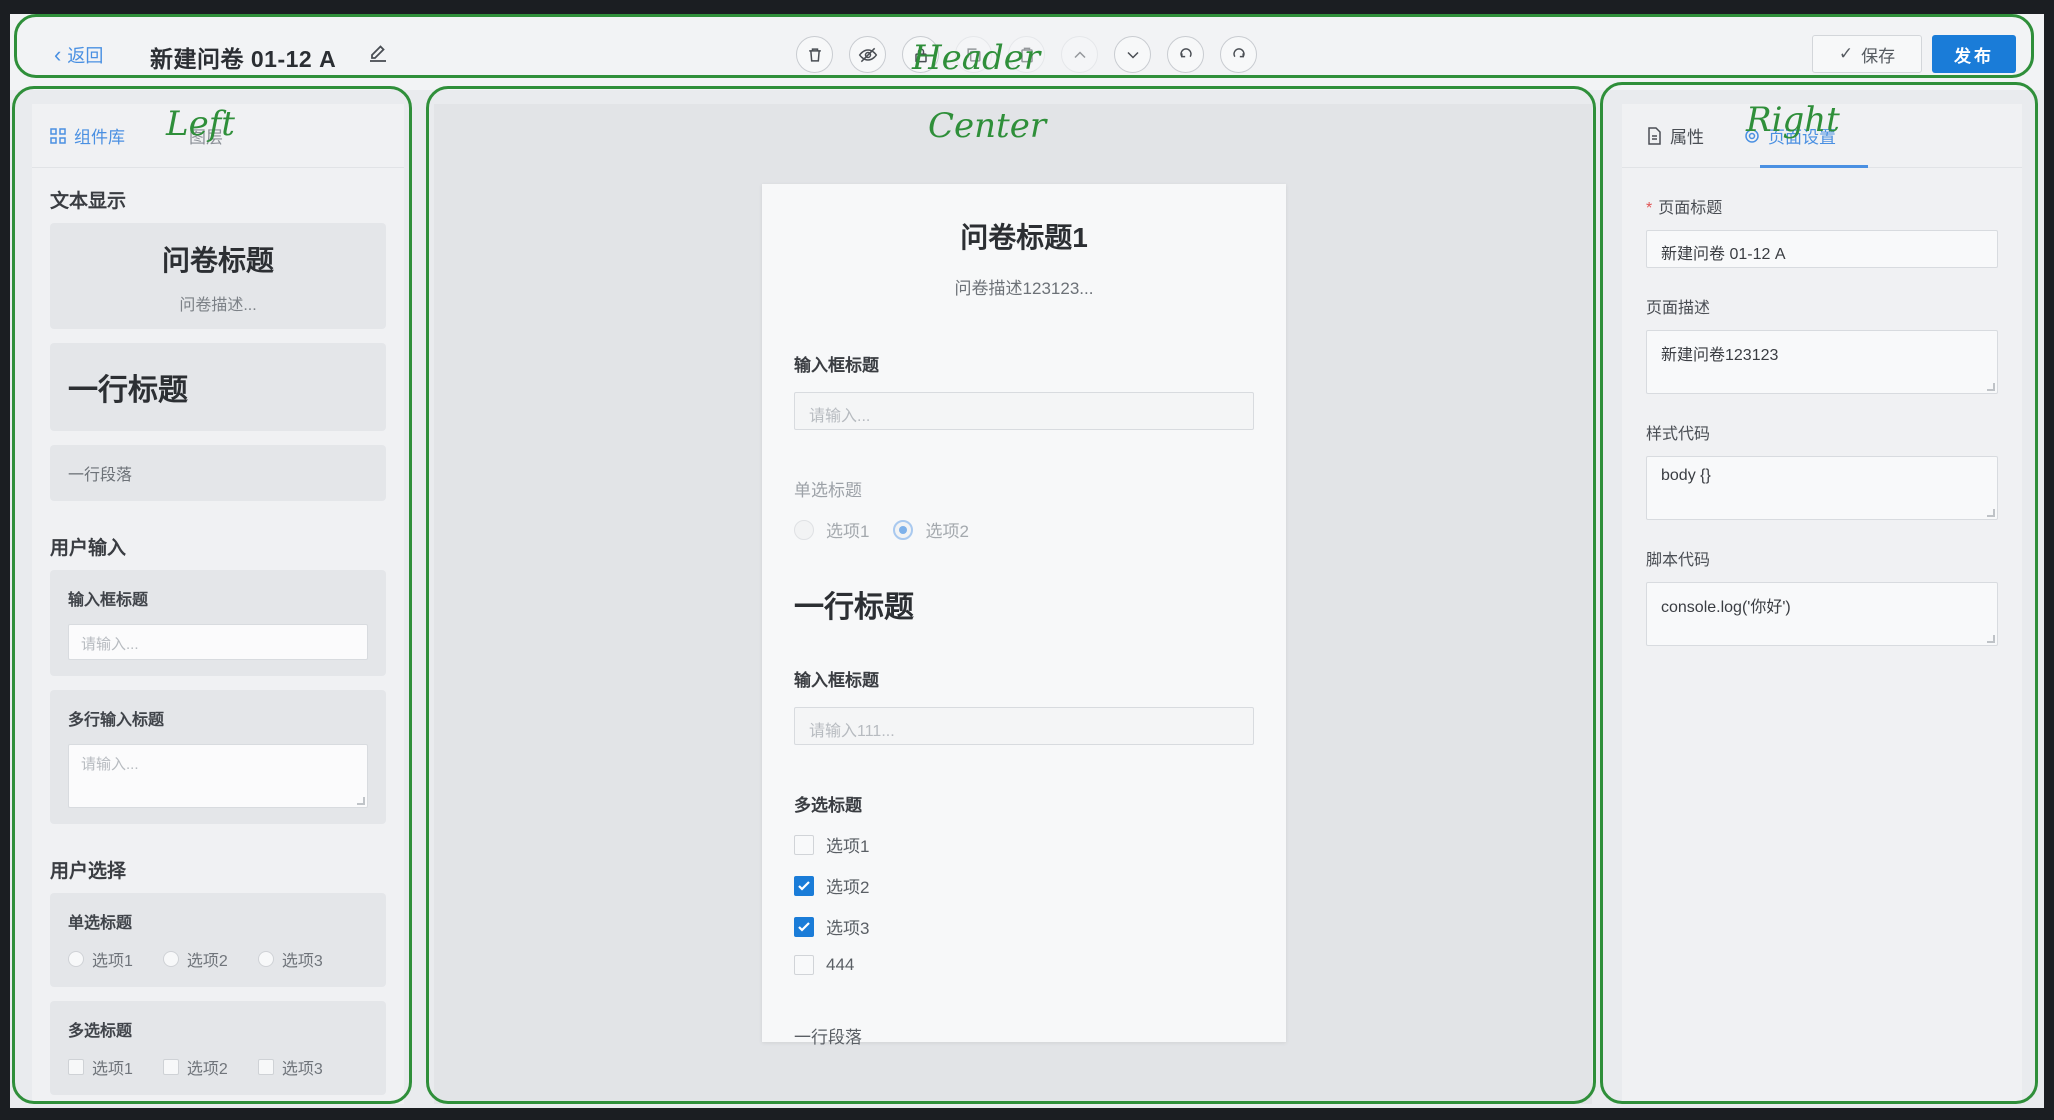  I want to click on label-text: 页面标题, so click(1690, 208).